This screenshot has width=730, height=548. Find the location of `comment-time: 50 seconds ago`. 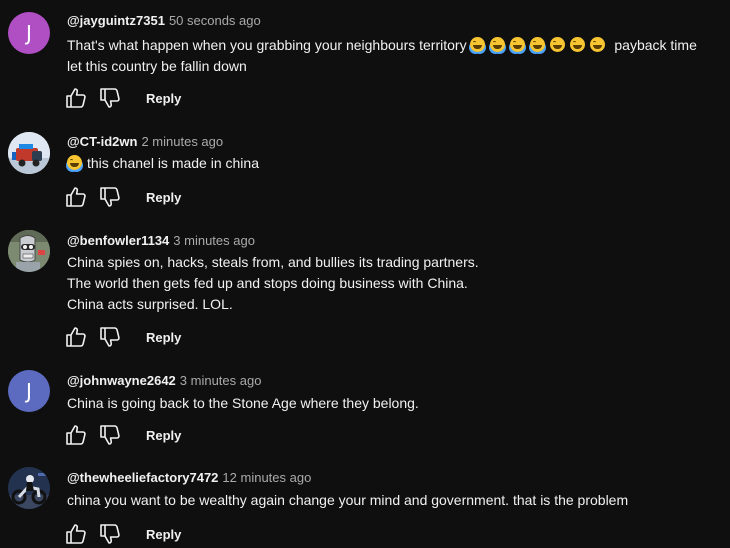

comment-time: 50 seconds ago is located at coordinates (215, 20).